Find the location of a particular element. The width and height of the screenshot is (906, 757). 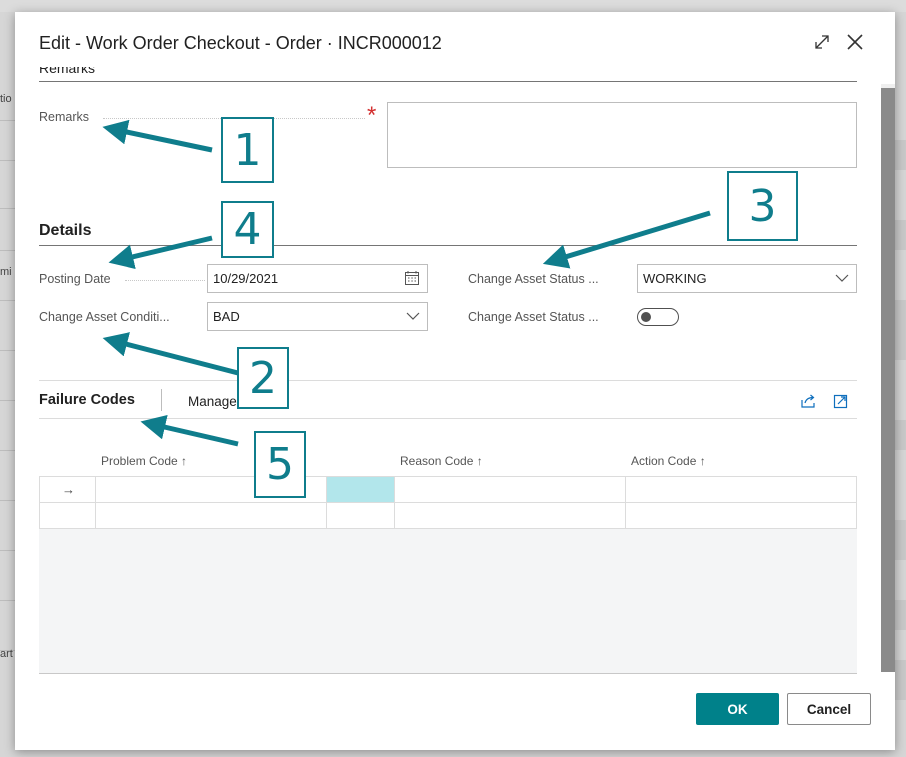

label-leader is located at coordinates (165, 280).